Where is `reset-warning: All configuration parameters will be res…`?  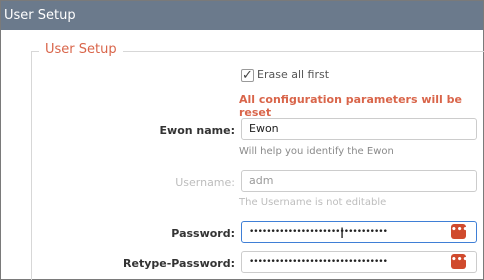 reset-warning: All configuration parameters will be res… is located at coordinates (350, 106).